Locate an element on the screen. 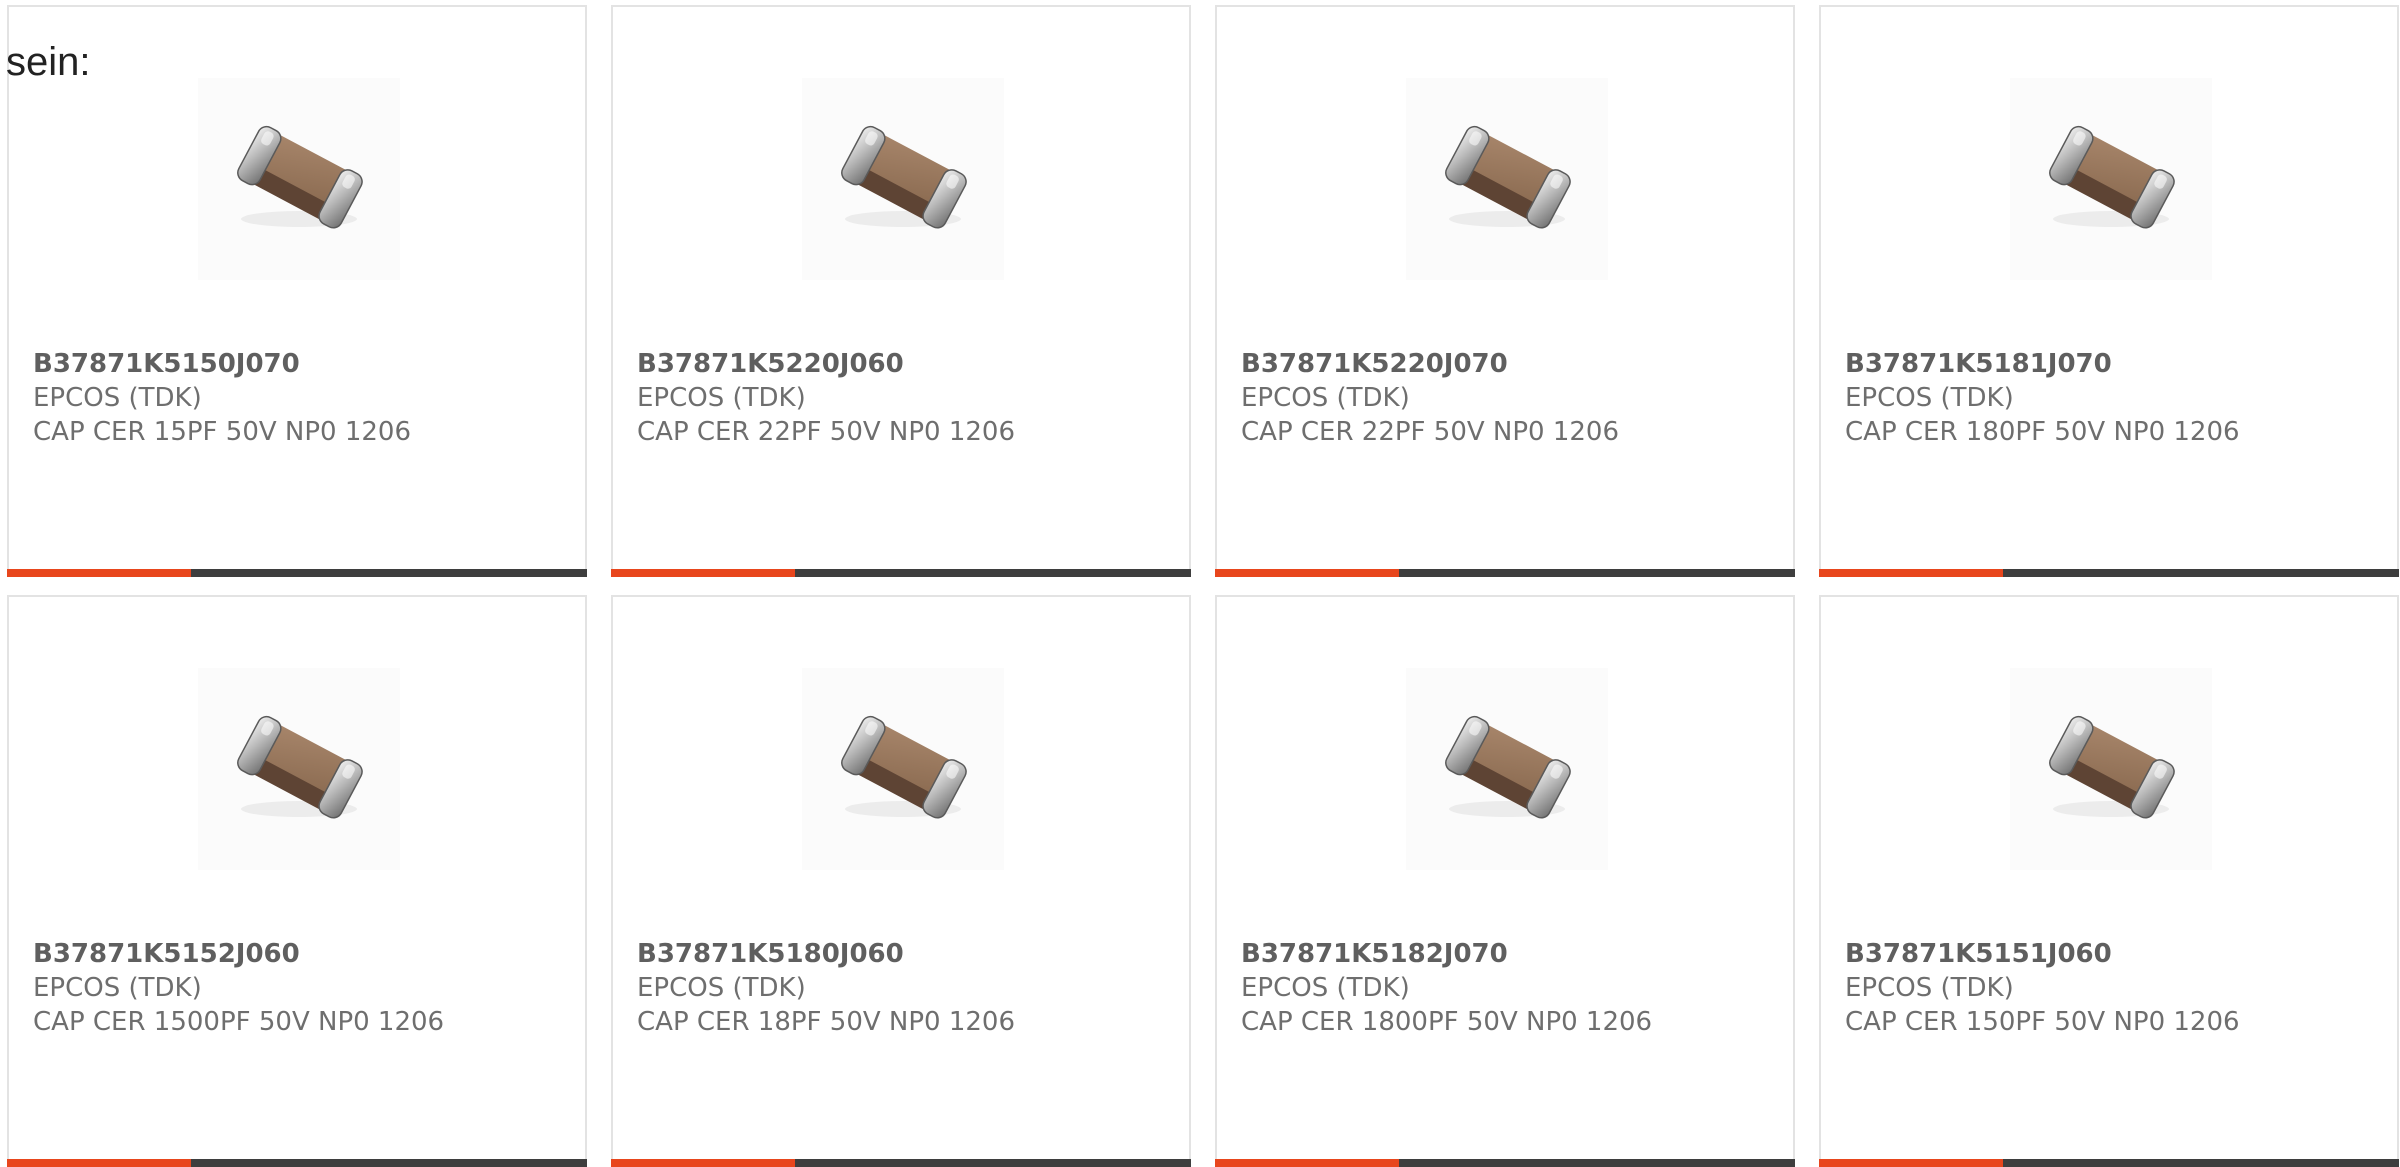 The height and width of the screenshot is (1167, 2400). part-number: B37871K5151J060 is located at coordinates (2113, 954).